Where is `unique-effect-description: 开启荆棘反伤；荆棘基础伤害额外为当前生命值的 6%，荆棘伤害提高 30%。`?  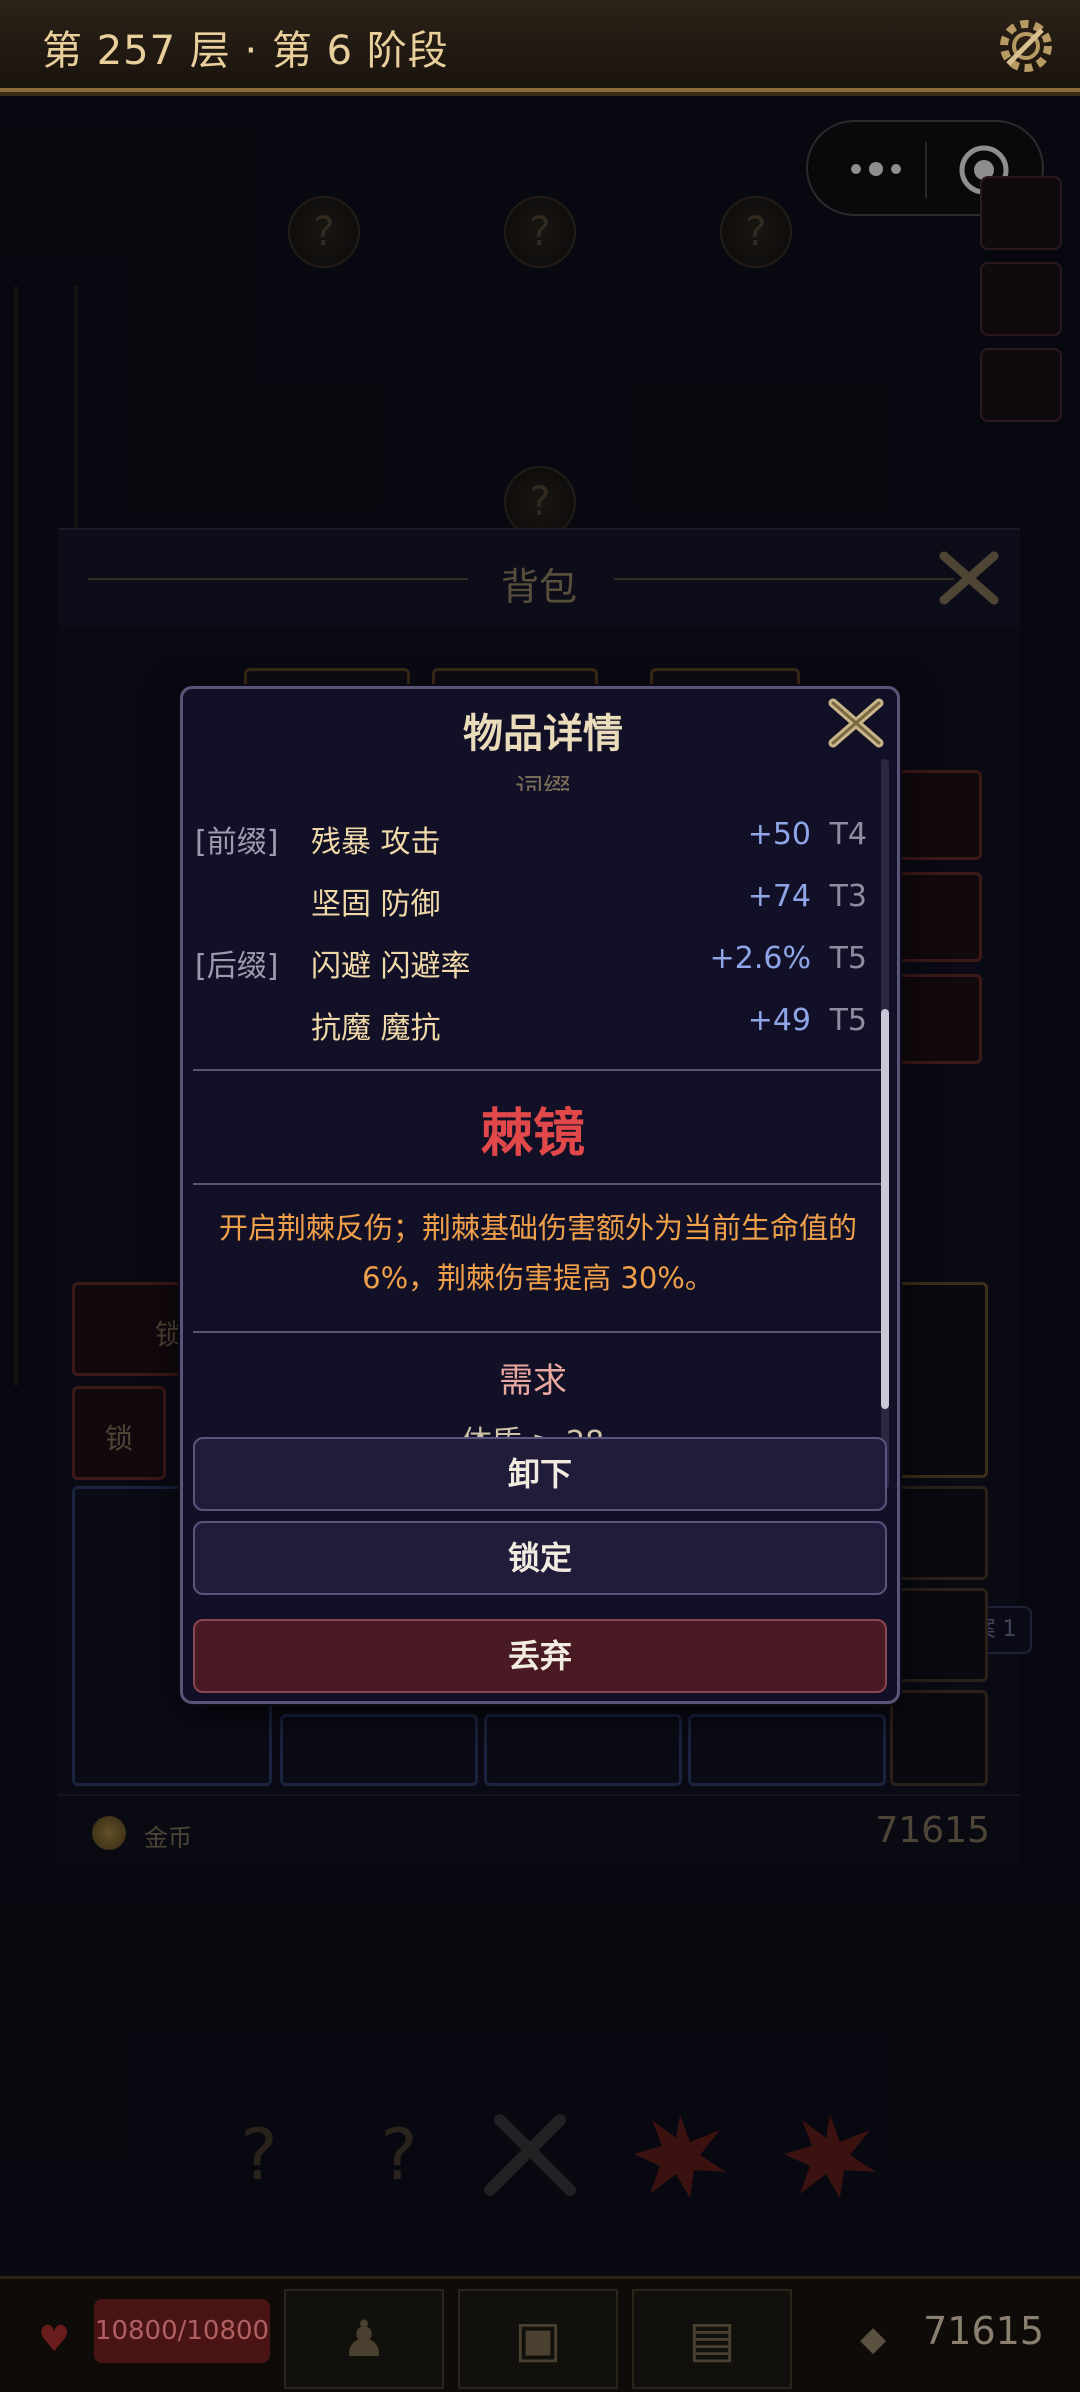
unique-effect-description: 开启荆棘反伤；荆棘基础伤害额外为当前生命值的 6%，荆棘伤害提高 30%。 is located at coordinates (537, 1253).